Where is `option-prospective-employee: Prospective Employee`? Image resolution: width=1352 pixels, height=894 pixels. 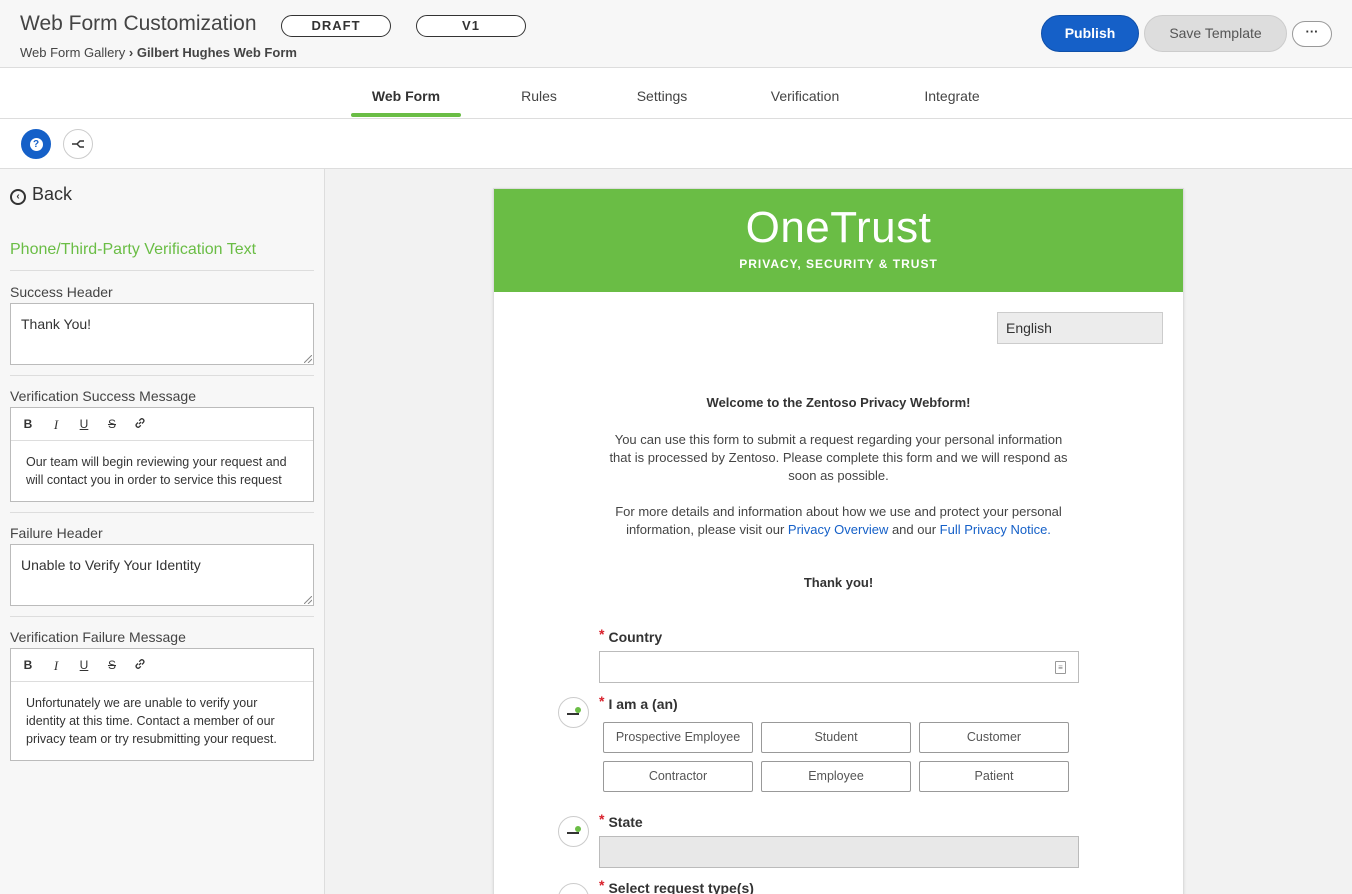
option-prospective-employee: Prospective Employee is located at coordinates (678, 737).